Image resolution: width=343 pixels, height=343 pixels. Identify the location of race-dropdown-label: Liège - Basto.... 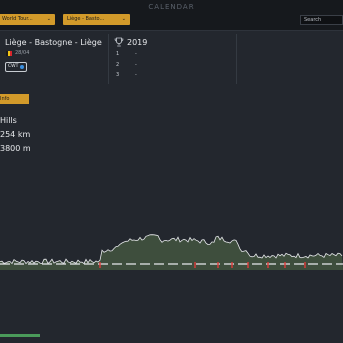
(86, 19).